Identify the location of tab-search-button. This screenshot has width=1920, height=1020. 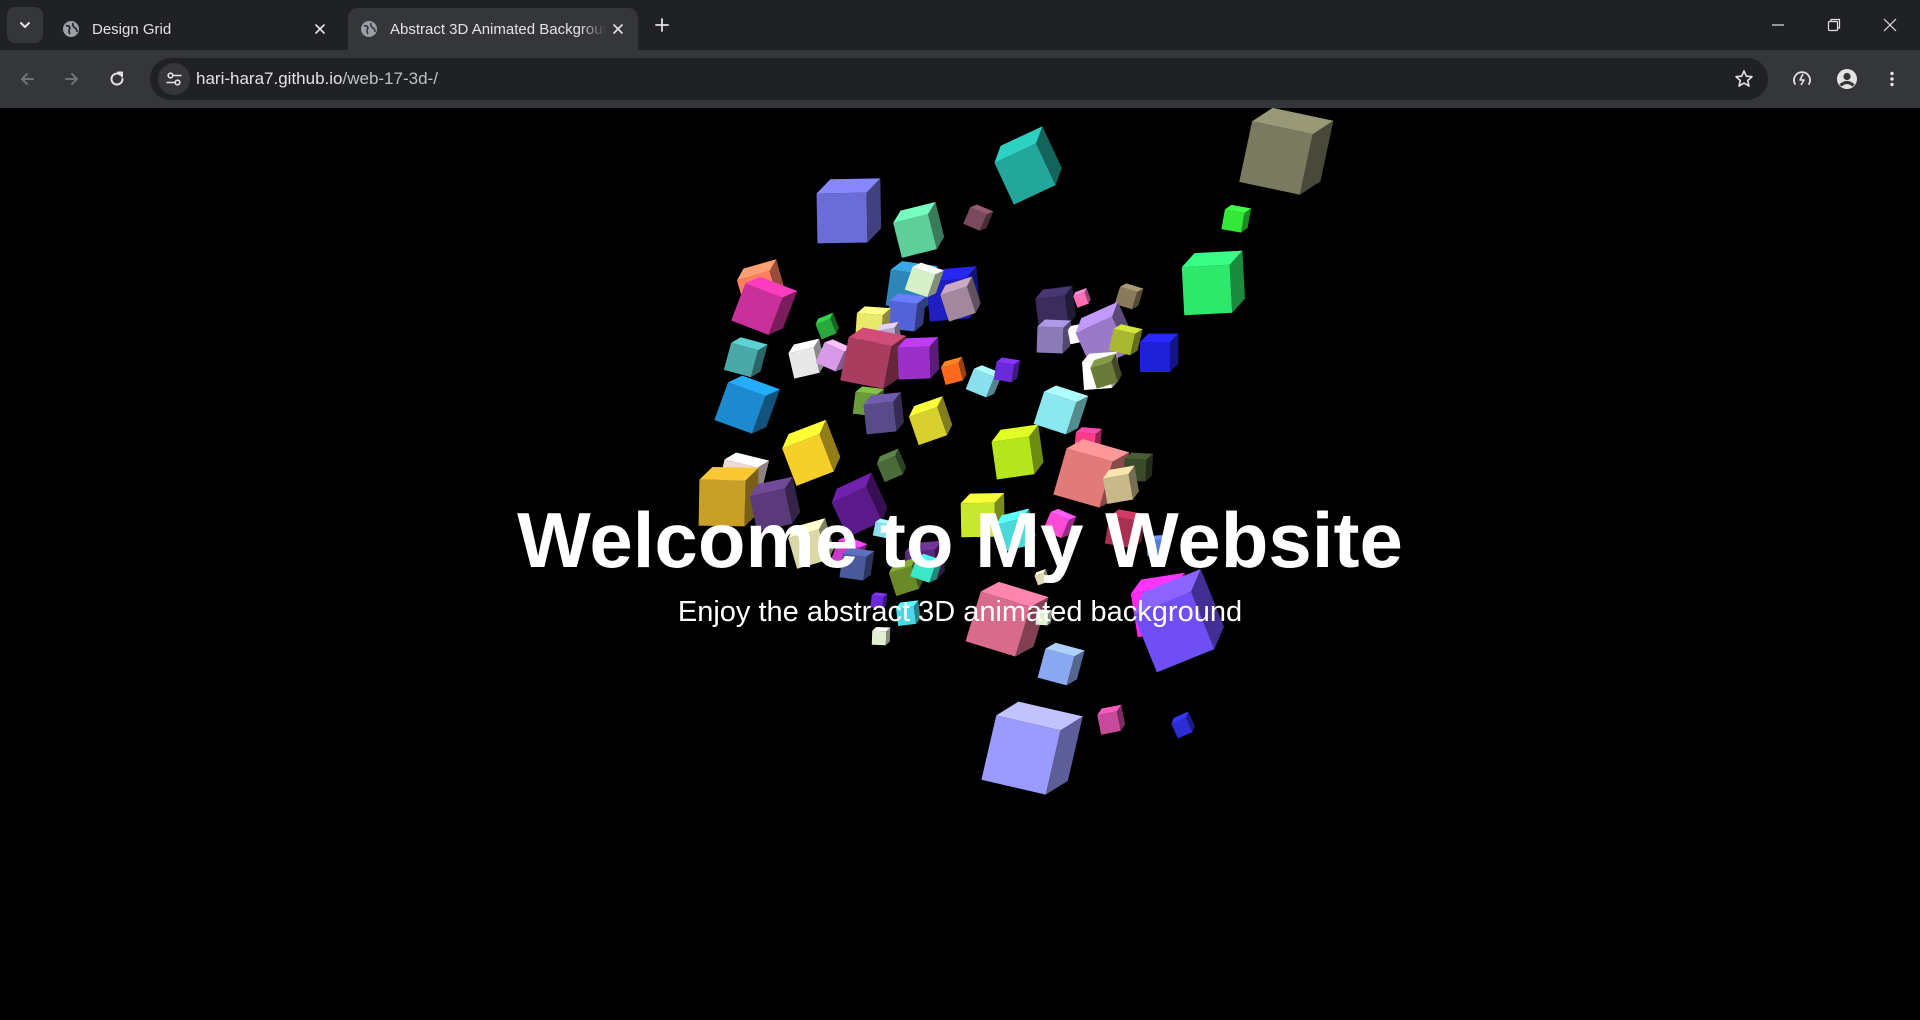
(25, 25).